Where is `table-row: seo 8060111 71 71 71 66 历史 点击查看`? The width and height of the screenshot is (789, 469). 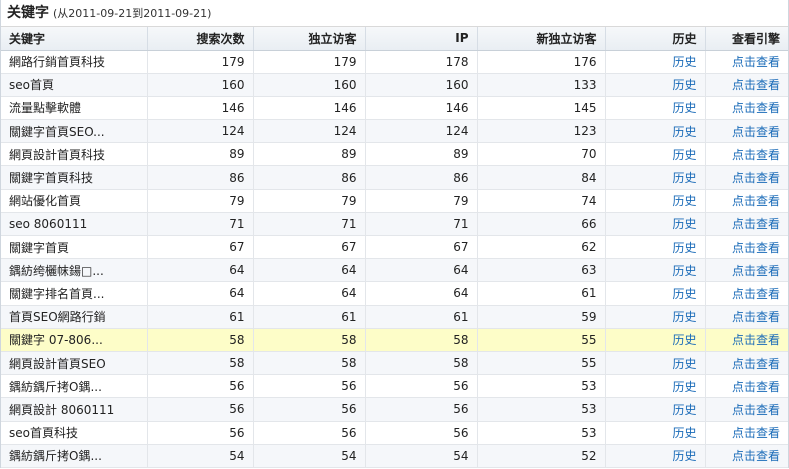
table-row: seo 8060111 71 71 71 66 历史 点击查看 is located at coordinates (394, 224).